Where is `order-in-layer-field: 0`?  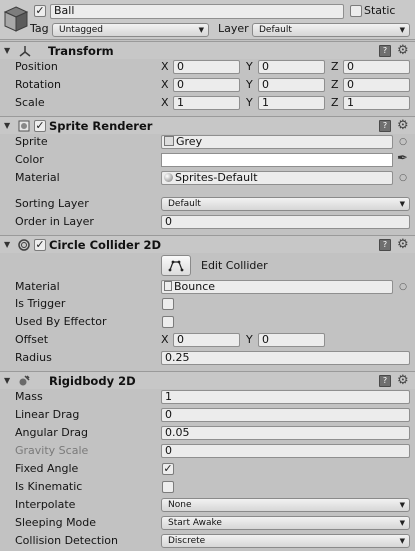 order-in-layer-field: 0 is located at coordinates (285, 222).